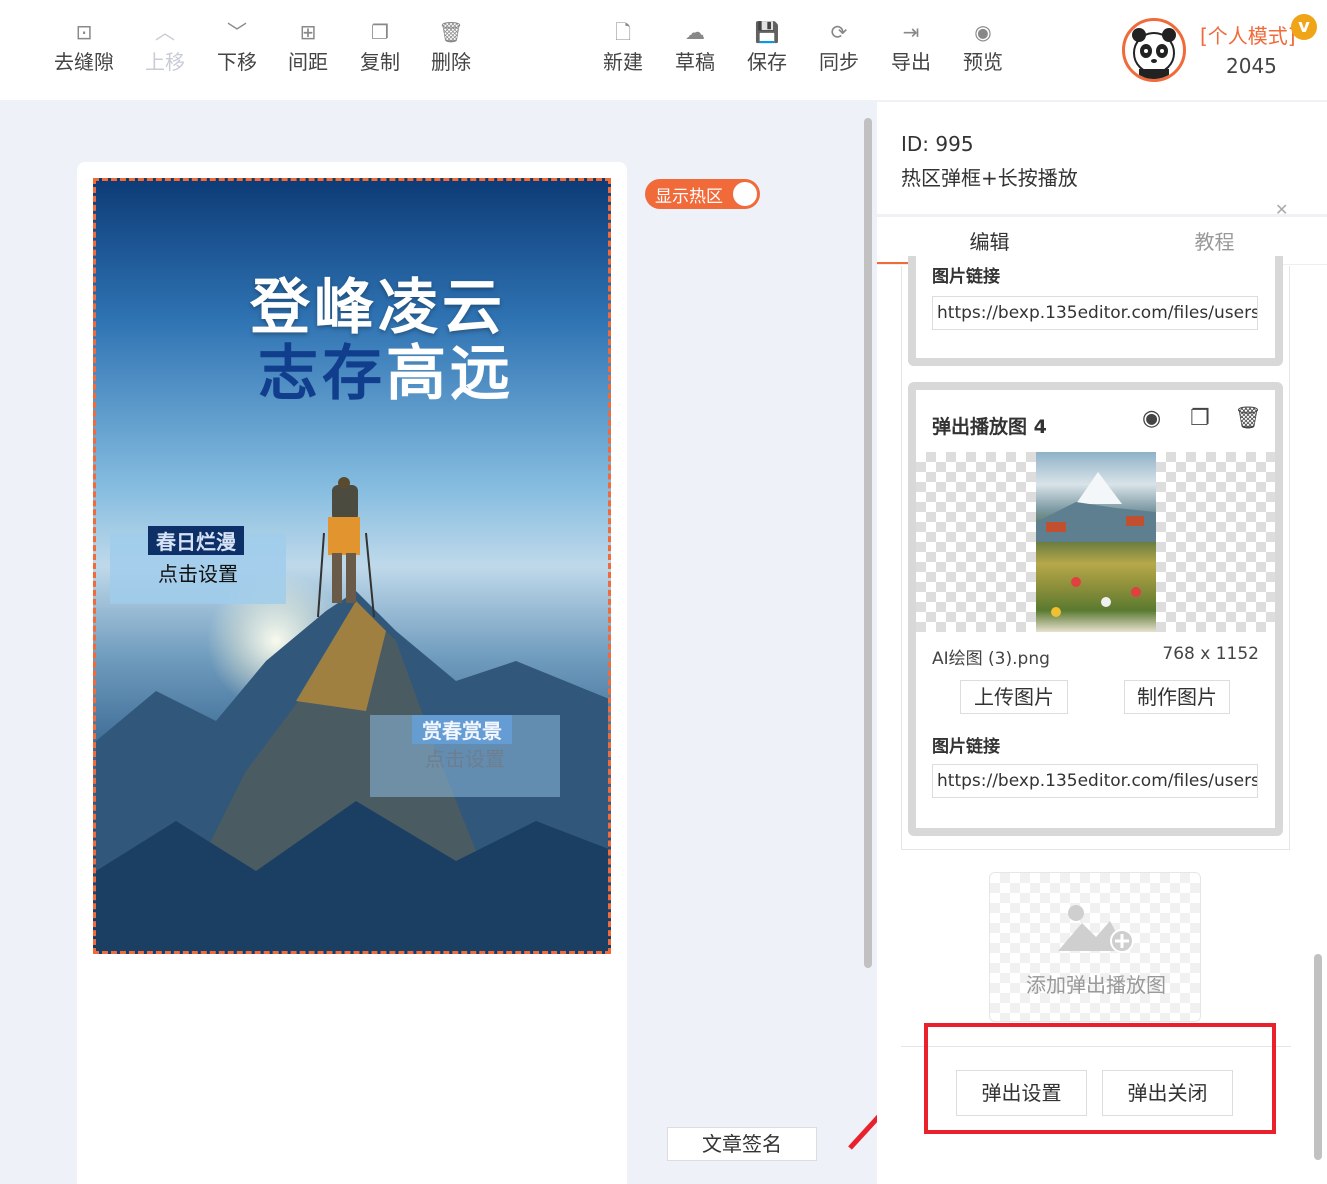 Image resolution: width=1327 pixels, height=1184 pixels. Describe the element at coordinates (380, 46) in the screenshot. I see `copy-button: ❐ 复制` at that location.